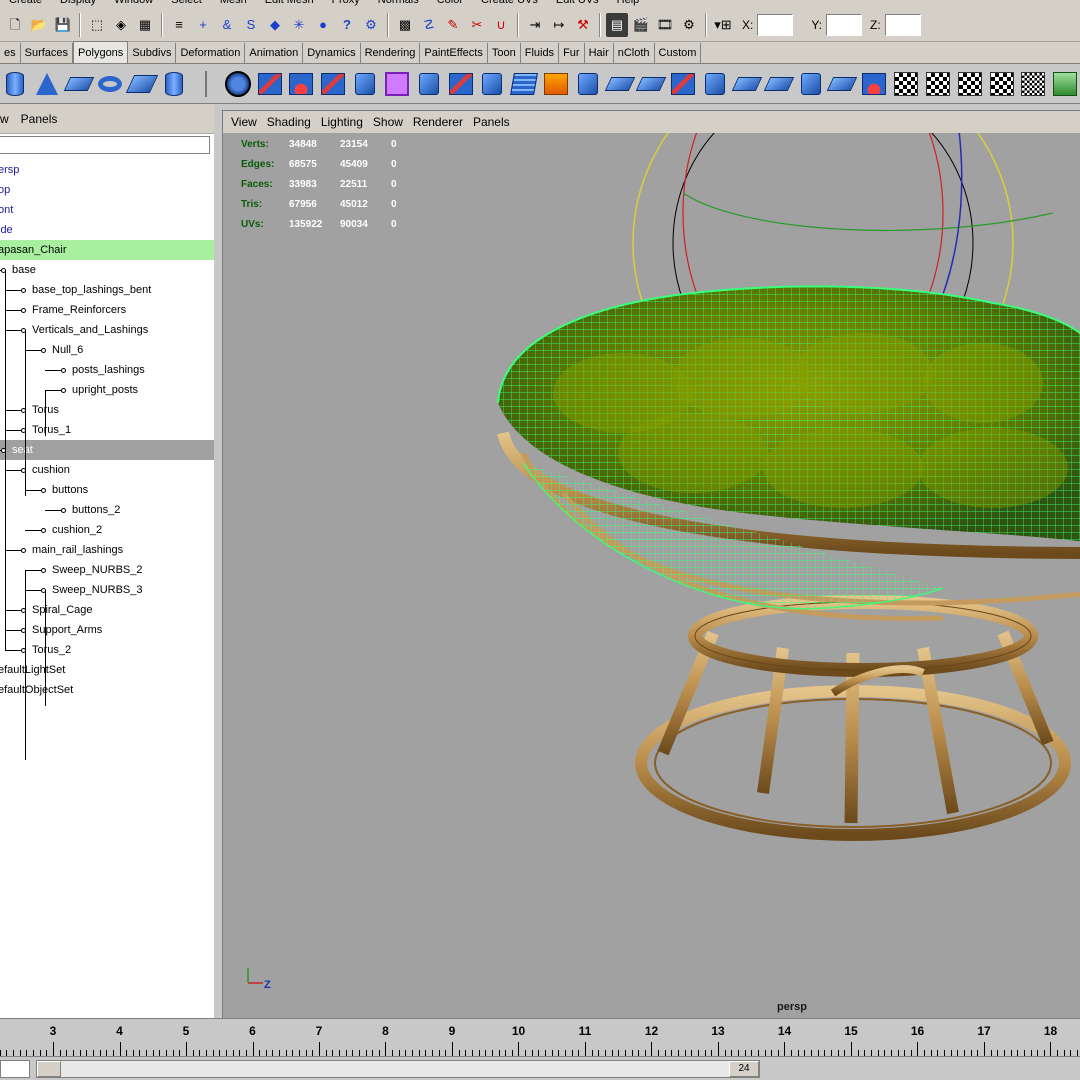 The height and width of the screenshot is (1080, 1080). I want to click on snap-point-icon: ✎, so click(453, 25).